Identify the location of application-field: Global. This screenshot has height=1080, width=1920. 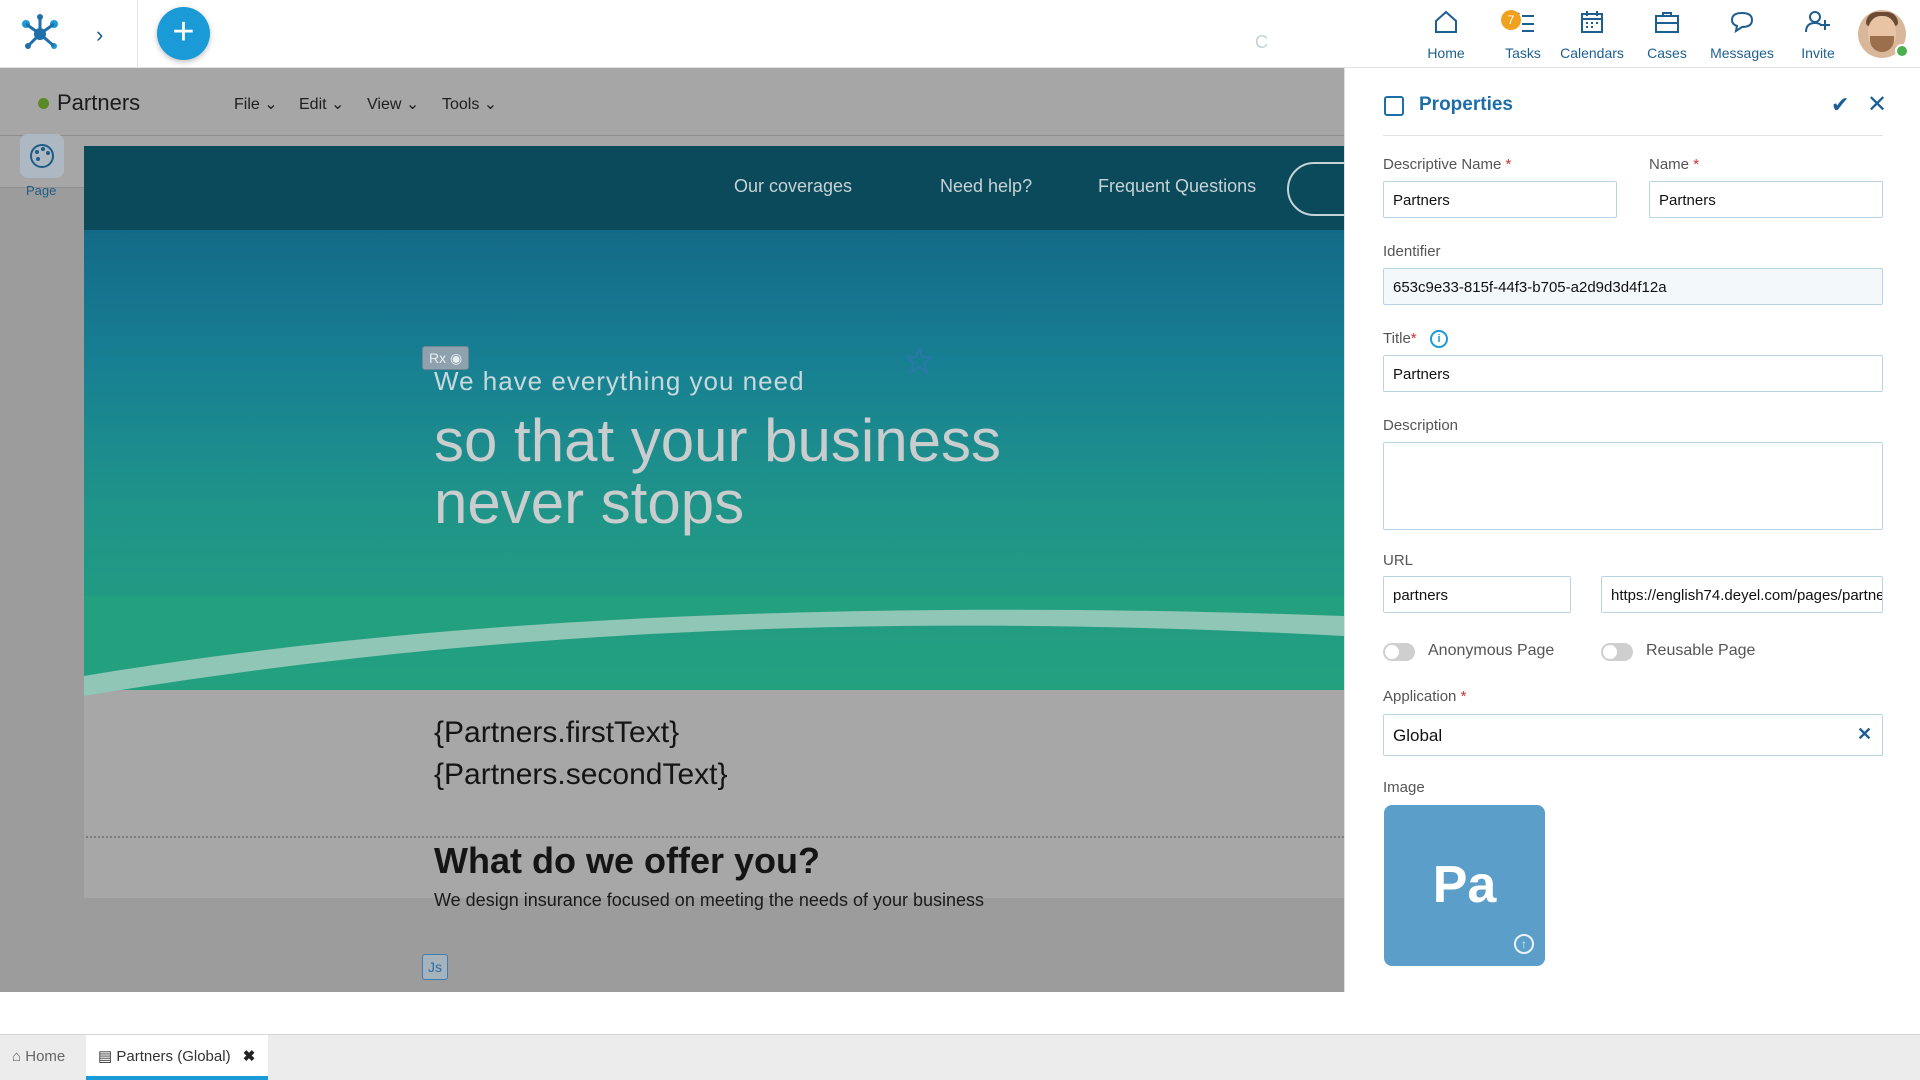
(1633, 735).